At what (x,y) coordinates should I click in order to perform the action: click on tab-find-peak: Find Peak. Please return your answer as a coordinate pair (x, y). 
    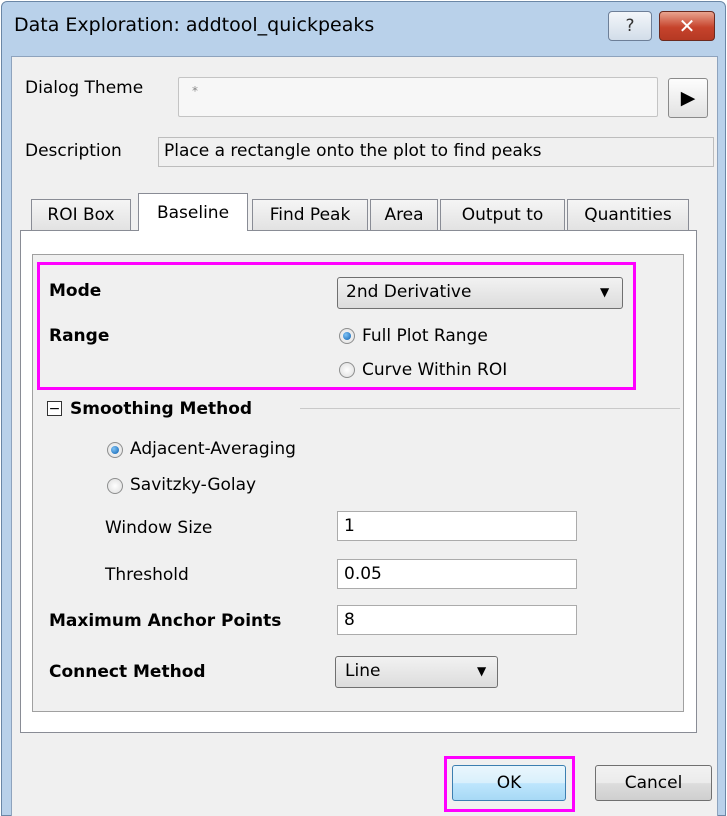
    Looking at the image, I should click on (310, 214).